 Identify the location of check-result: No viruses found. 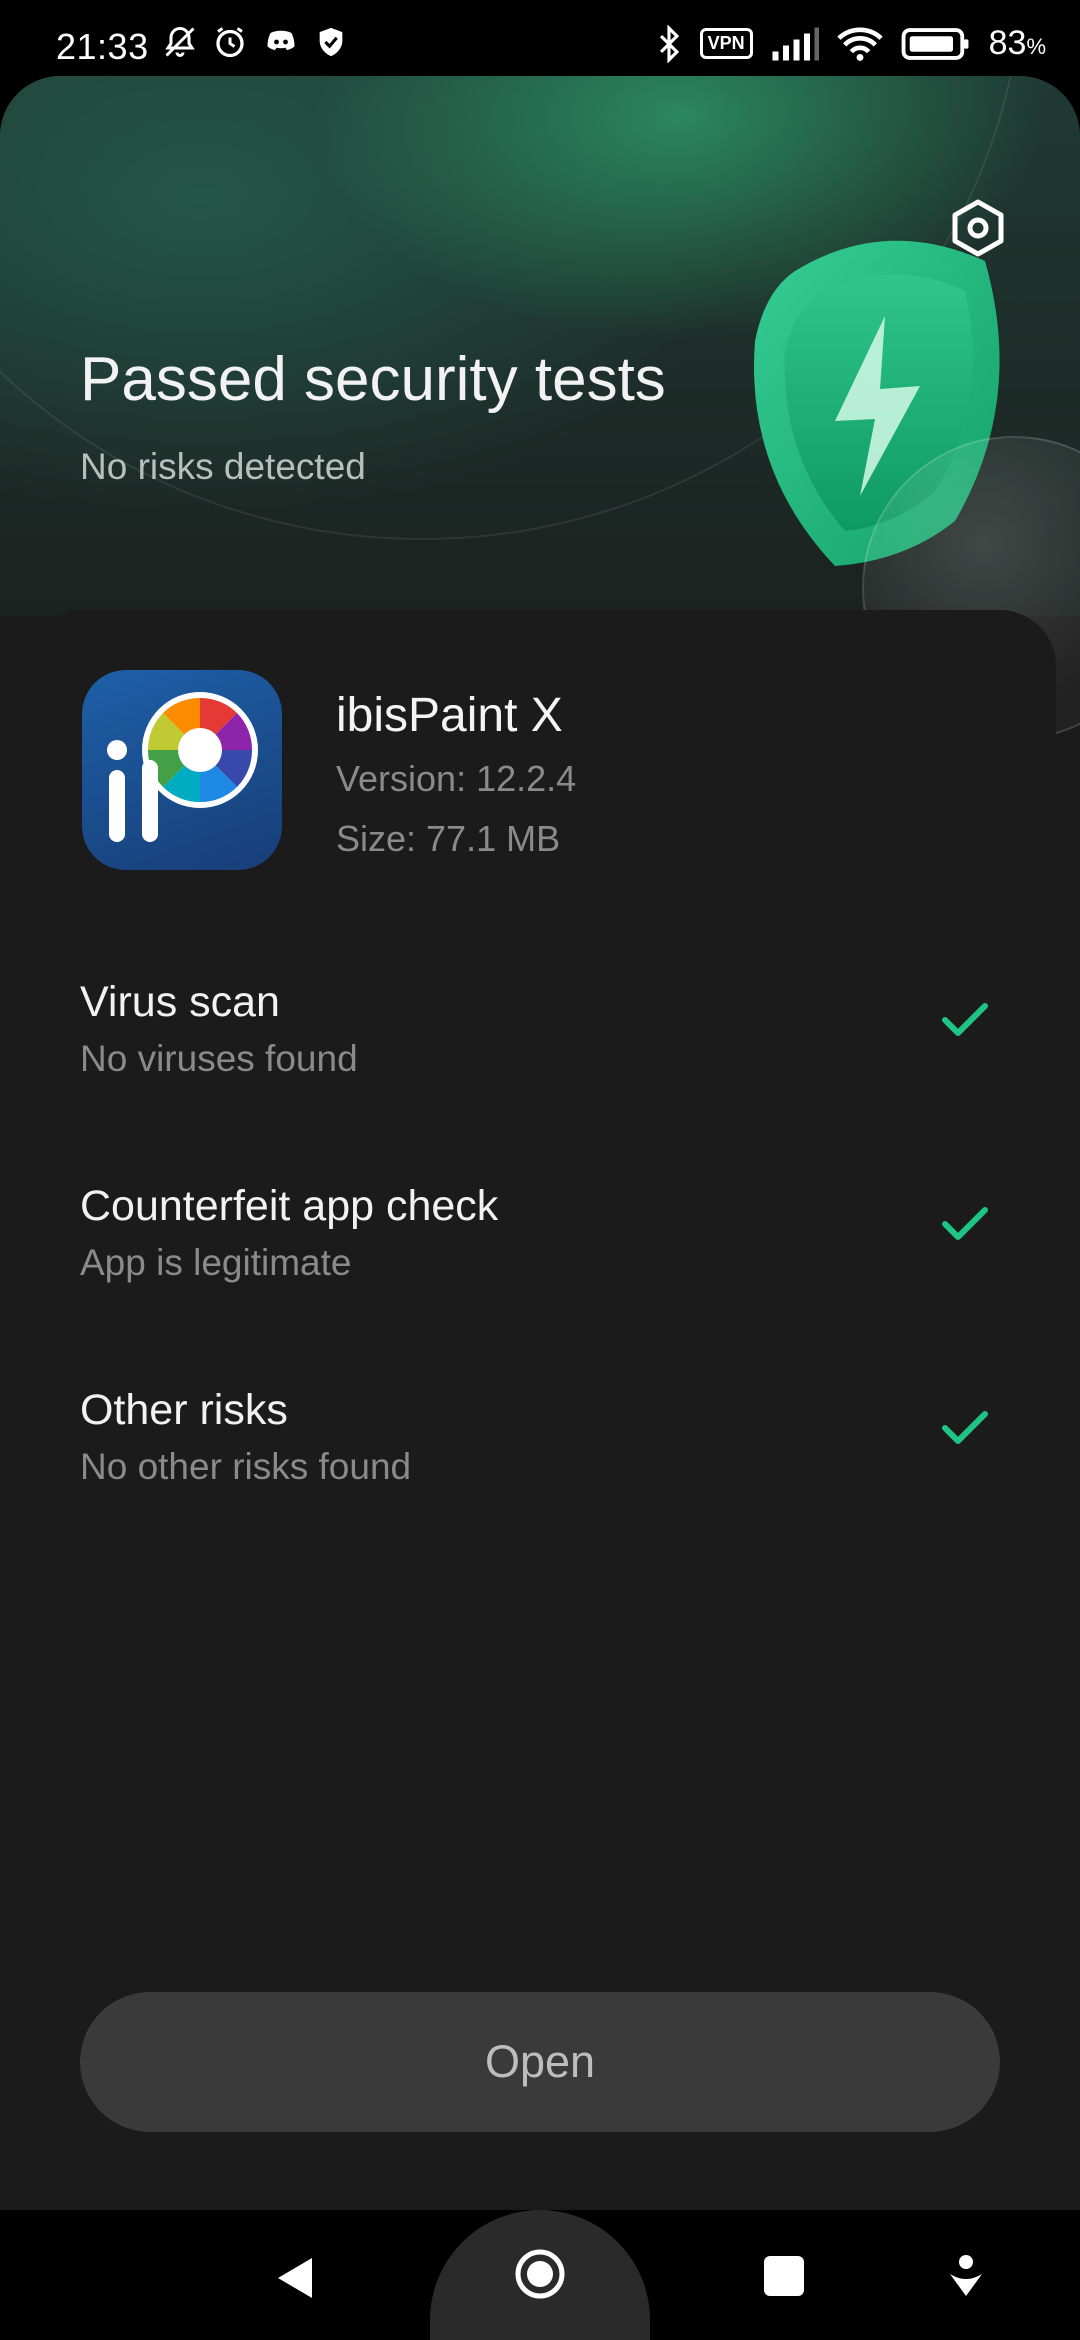
(219, 1058).